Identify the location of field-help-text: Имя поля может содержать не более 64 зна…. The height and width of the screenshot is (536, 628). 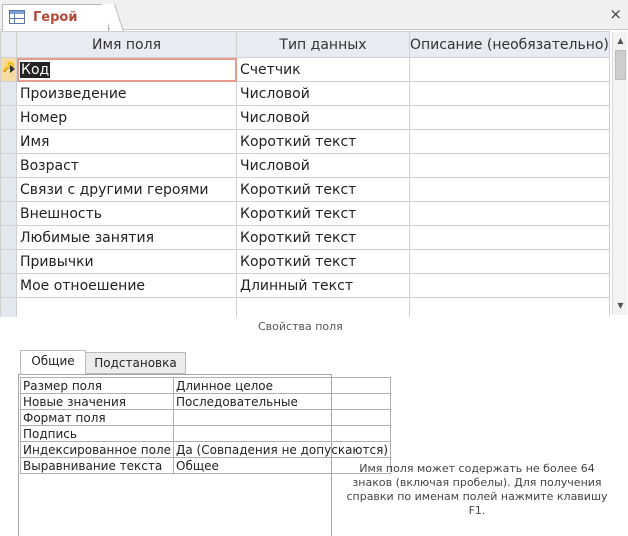
(477, 489).